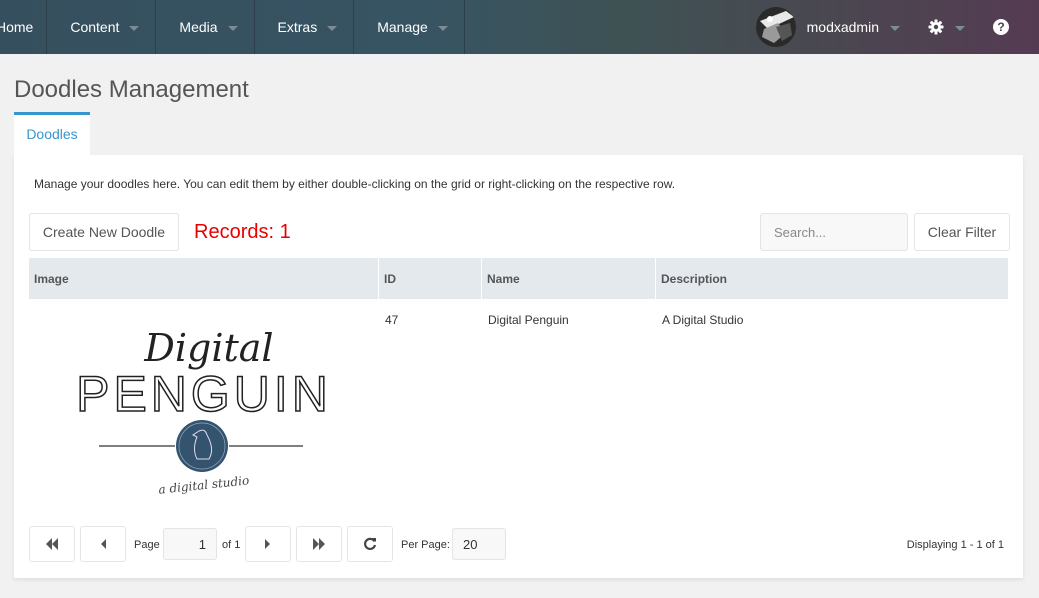 The height and width of the screenshot is (598, 1039). What do you see at coordinates (231, 545) in the screenshot?
I see `page-count-label: of 1` at bounding box center [231, 545].